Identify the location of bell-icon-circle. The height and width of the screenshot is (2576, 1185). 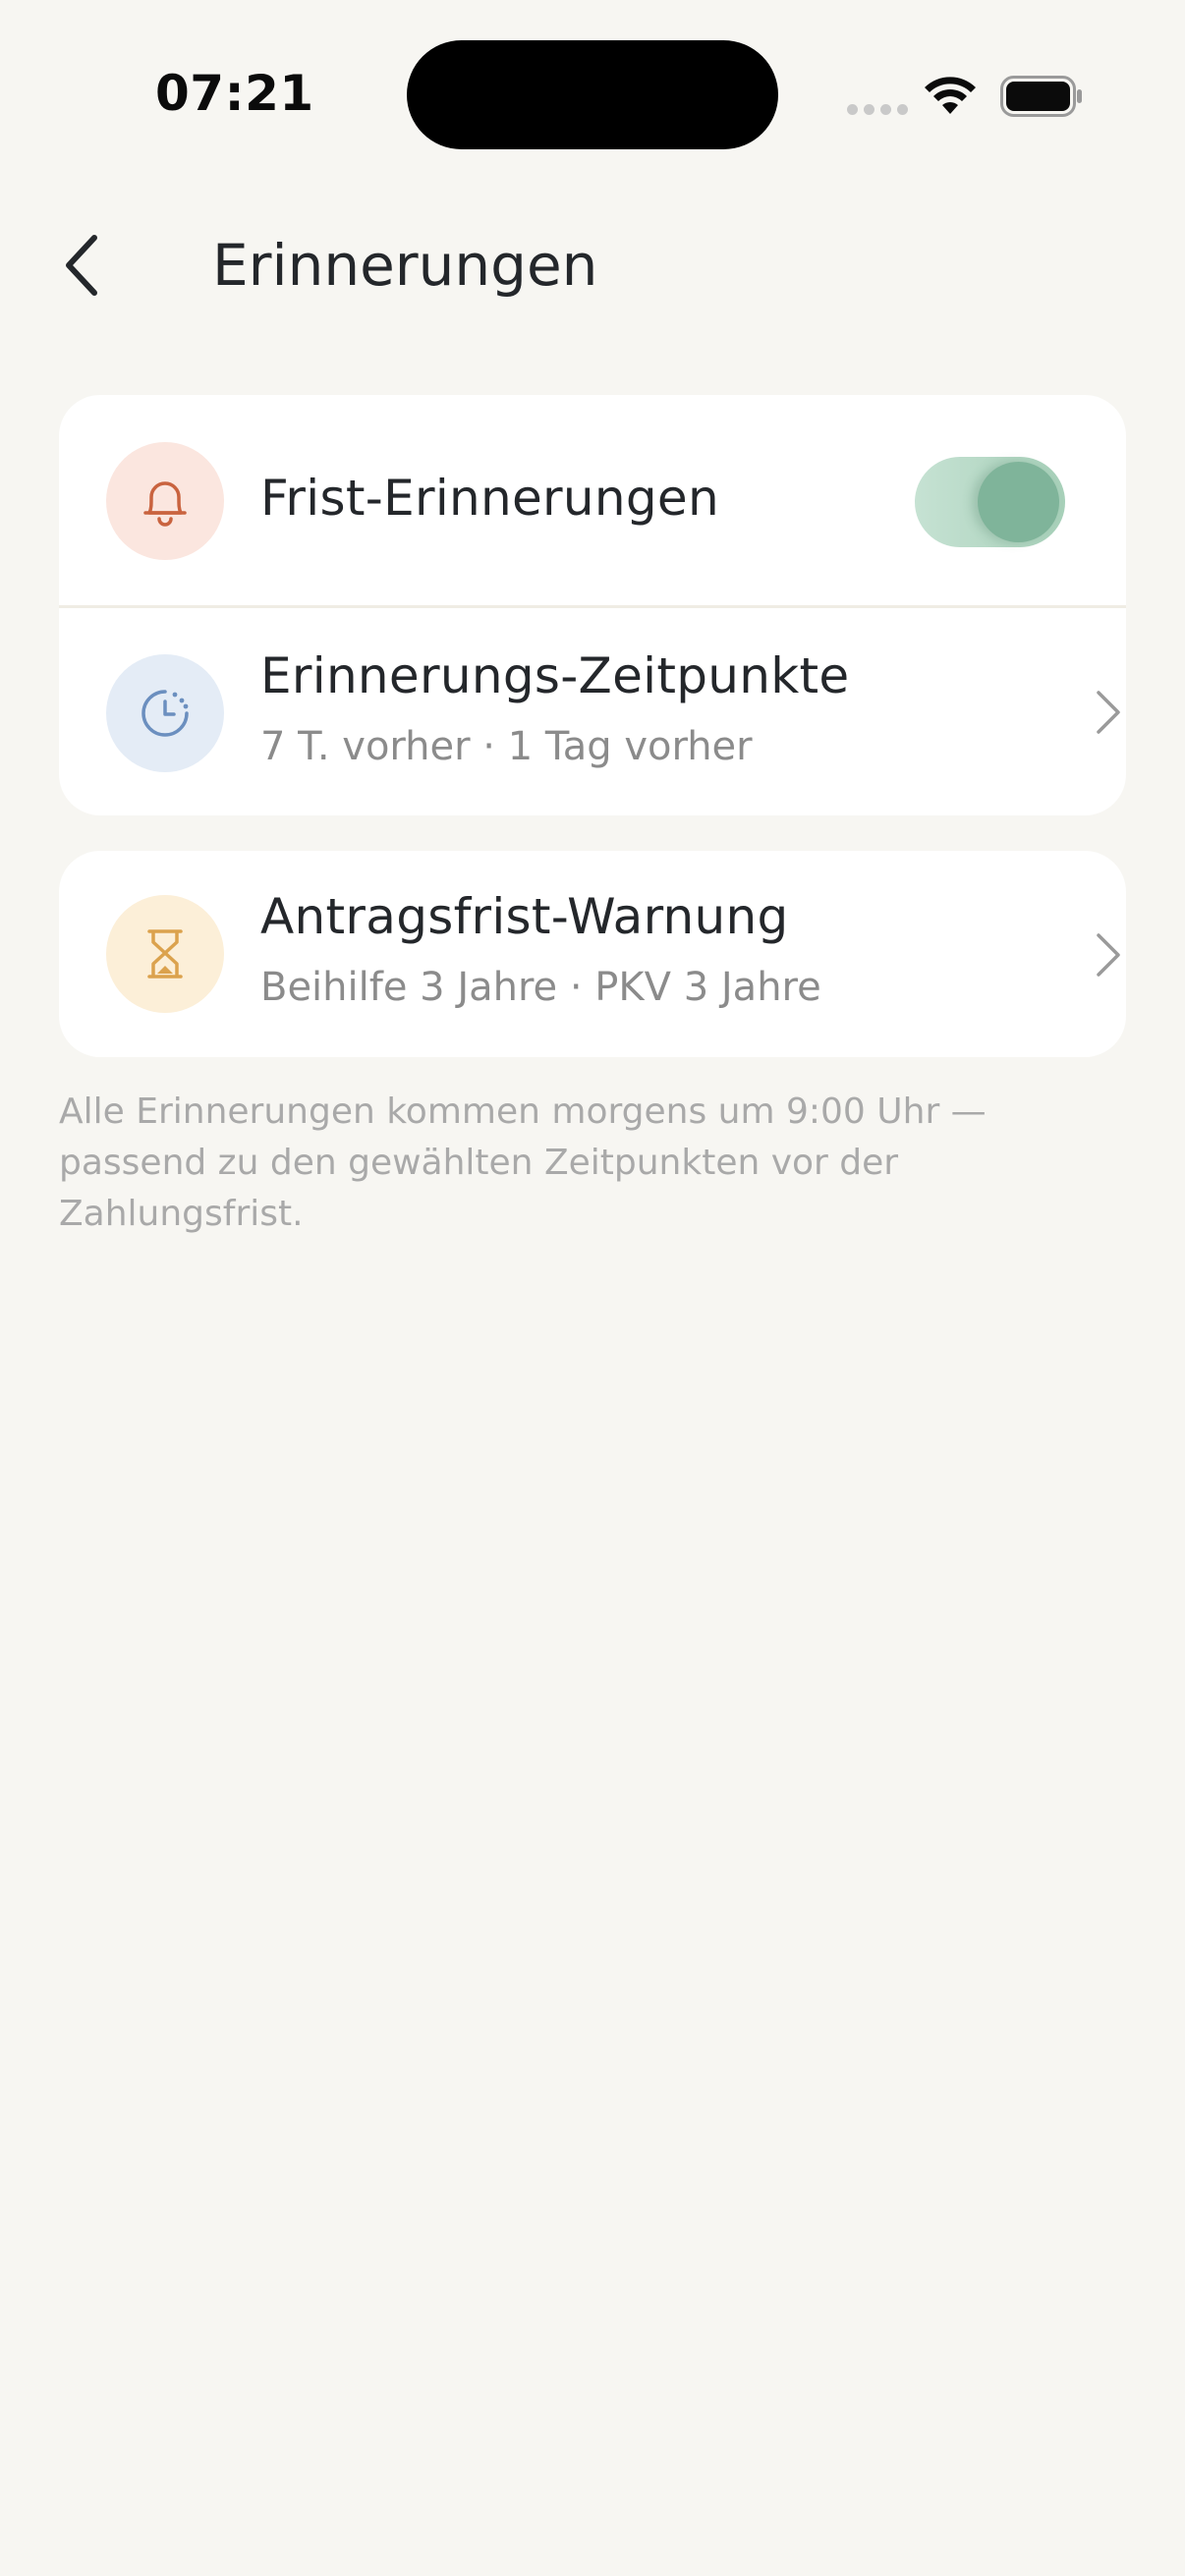
(165, 501).